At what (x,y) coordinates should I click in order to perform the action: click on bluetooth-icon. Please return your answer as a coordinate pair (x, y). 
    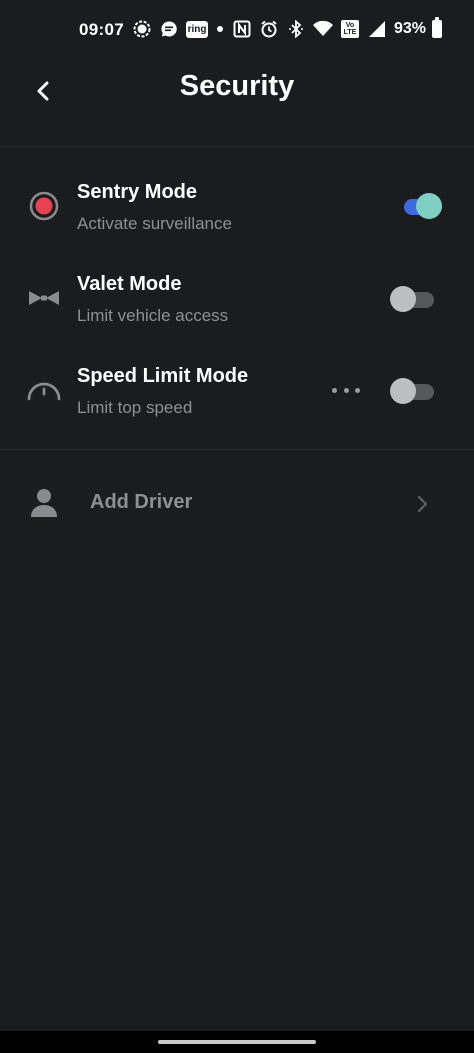
    Looking at the image, I should click on (296, 29).